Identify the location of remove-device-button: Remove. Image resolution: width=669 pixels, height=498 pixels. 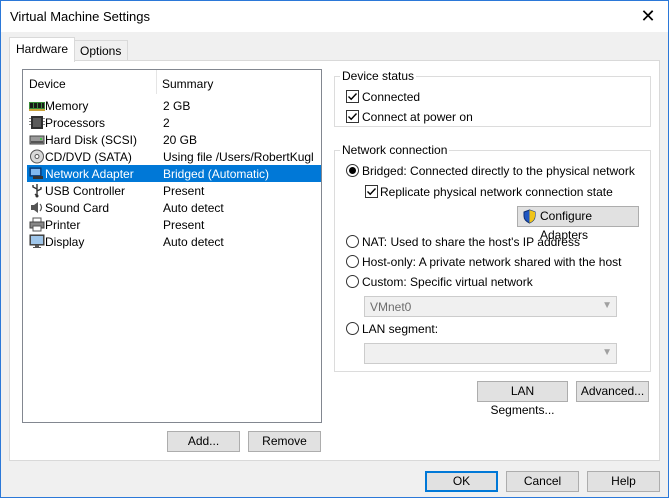
(284, 441).